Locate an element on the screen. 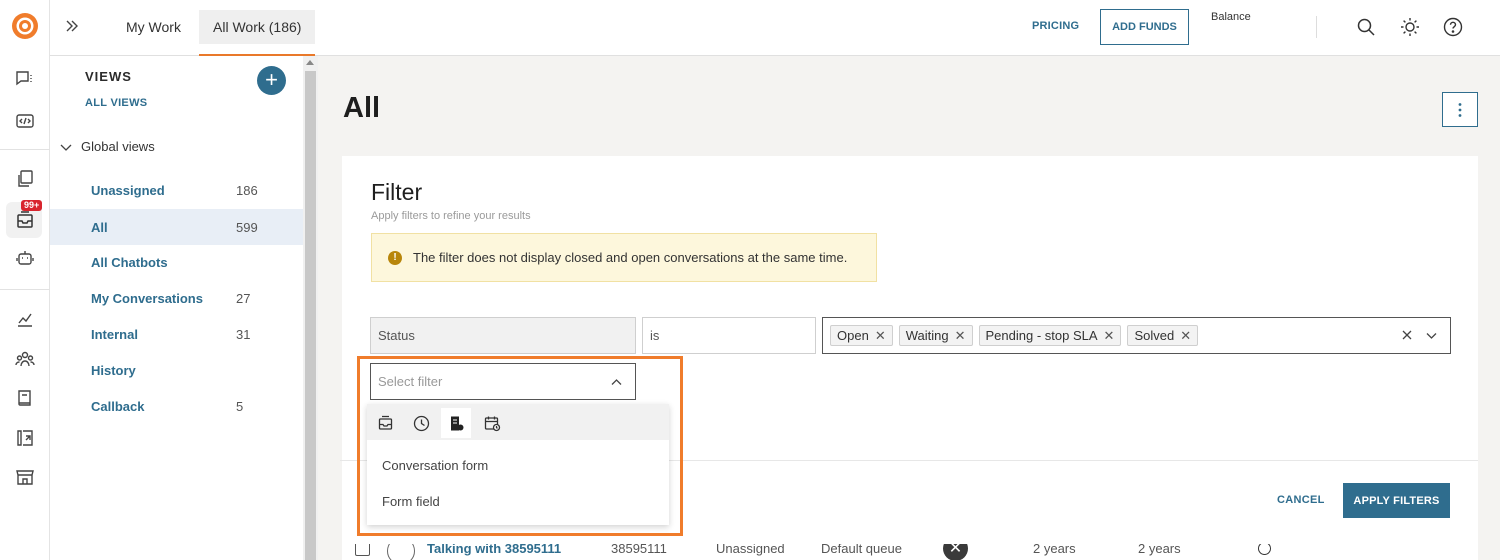  view-item-history: History is located at coordinates (176, 370).